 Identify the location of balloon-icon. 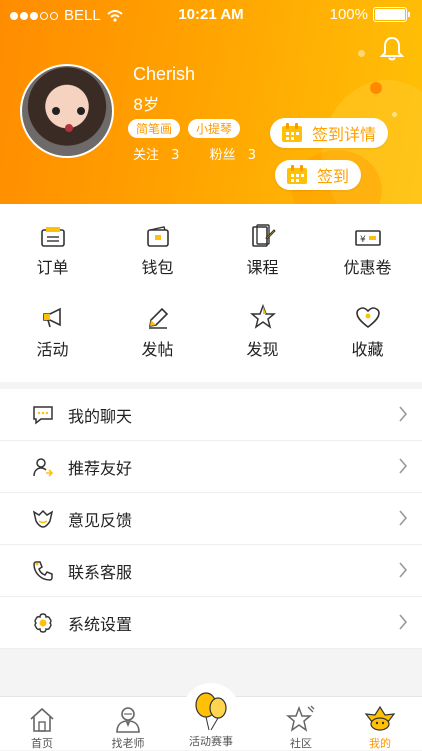
(211, 711).